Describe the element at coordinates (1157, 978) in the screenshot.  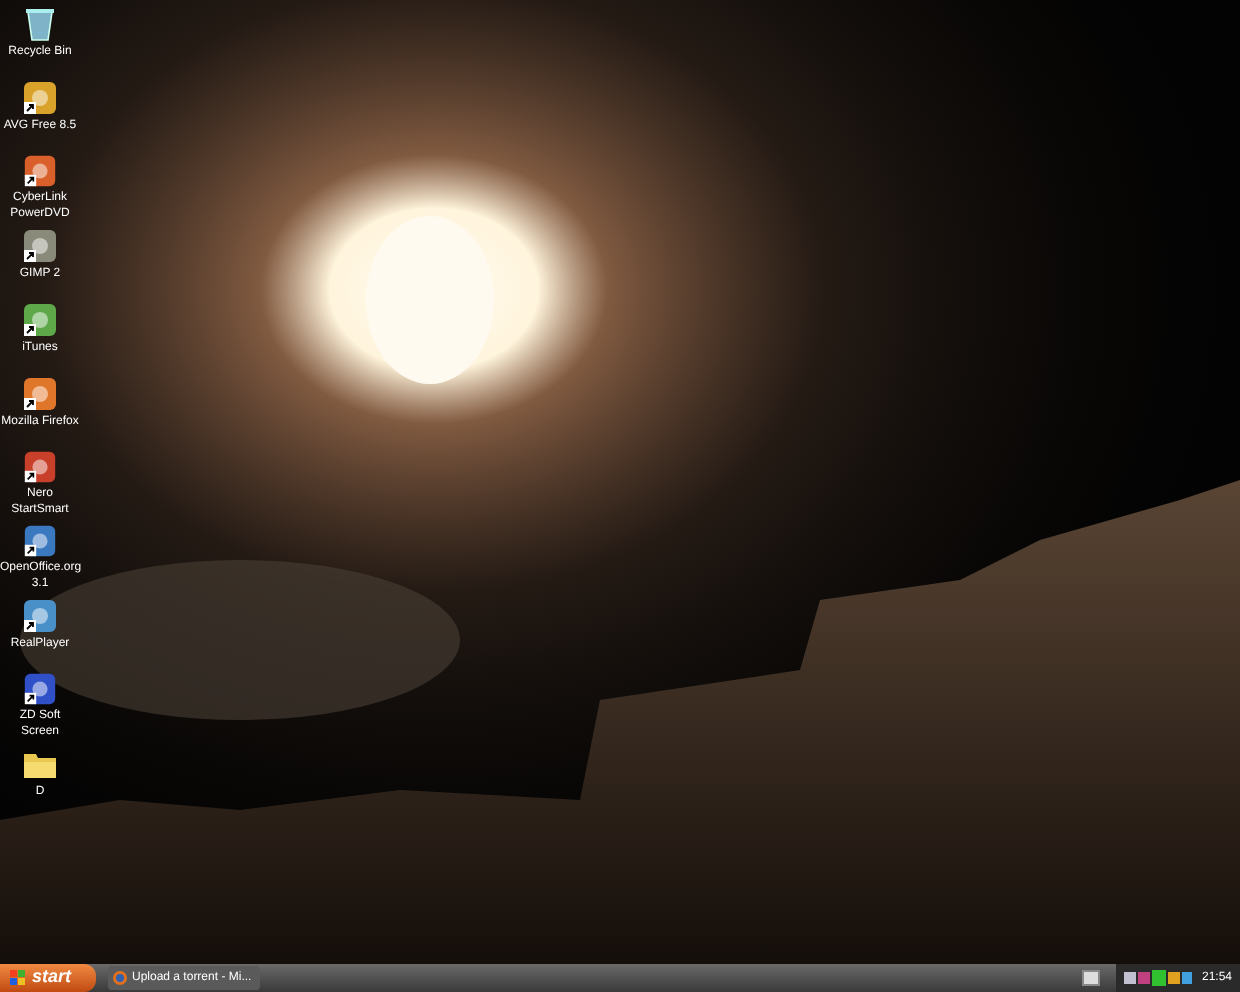
I see `tray-icons-drawing` at that location.